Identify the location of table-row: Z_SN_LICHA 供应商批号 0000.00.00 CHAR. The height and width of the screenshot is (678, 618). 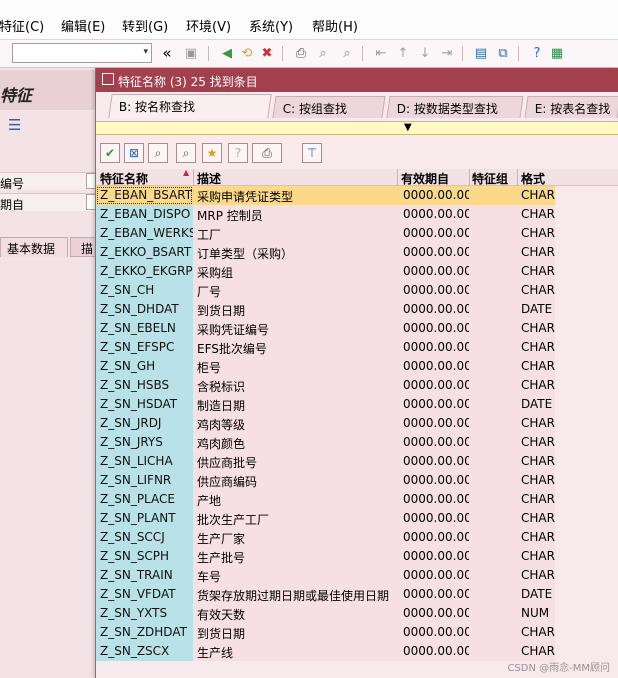
(357, 461).